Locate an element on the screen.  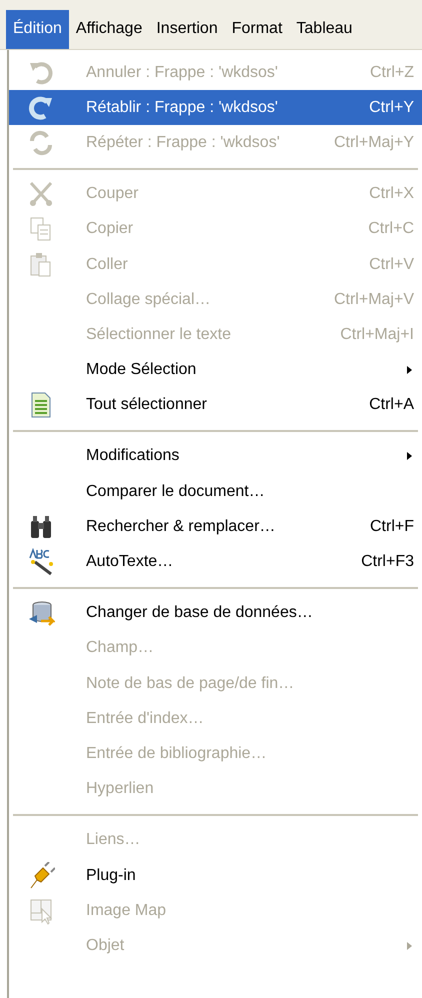
redo-icon is located at coordinates (40, 108).